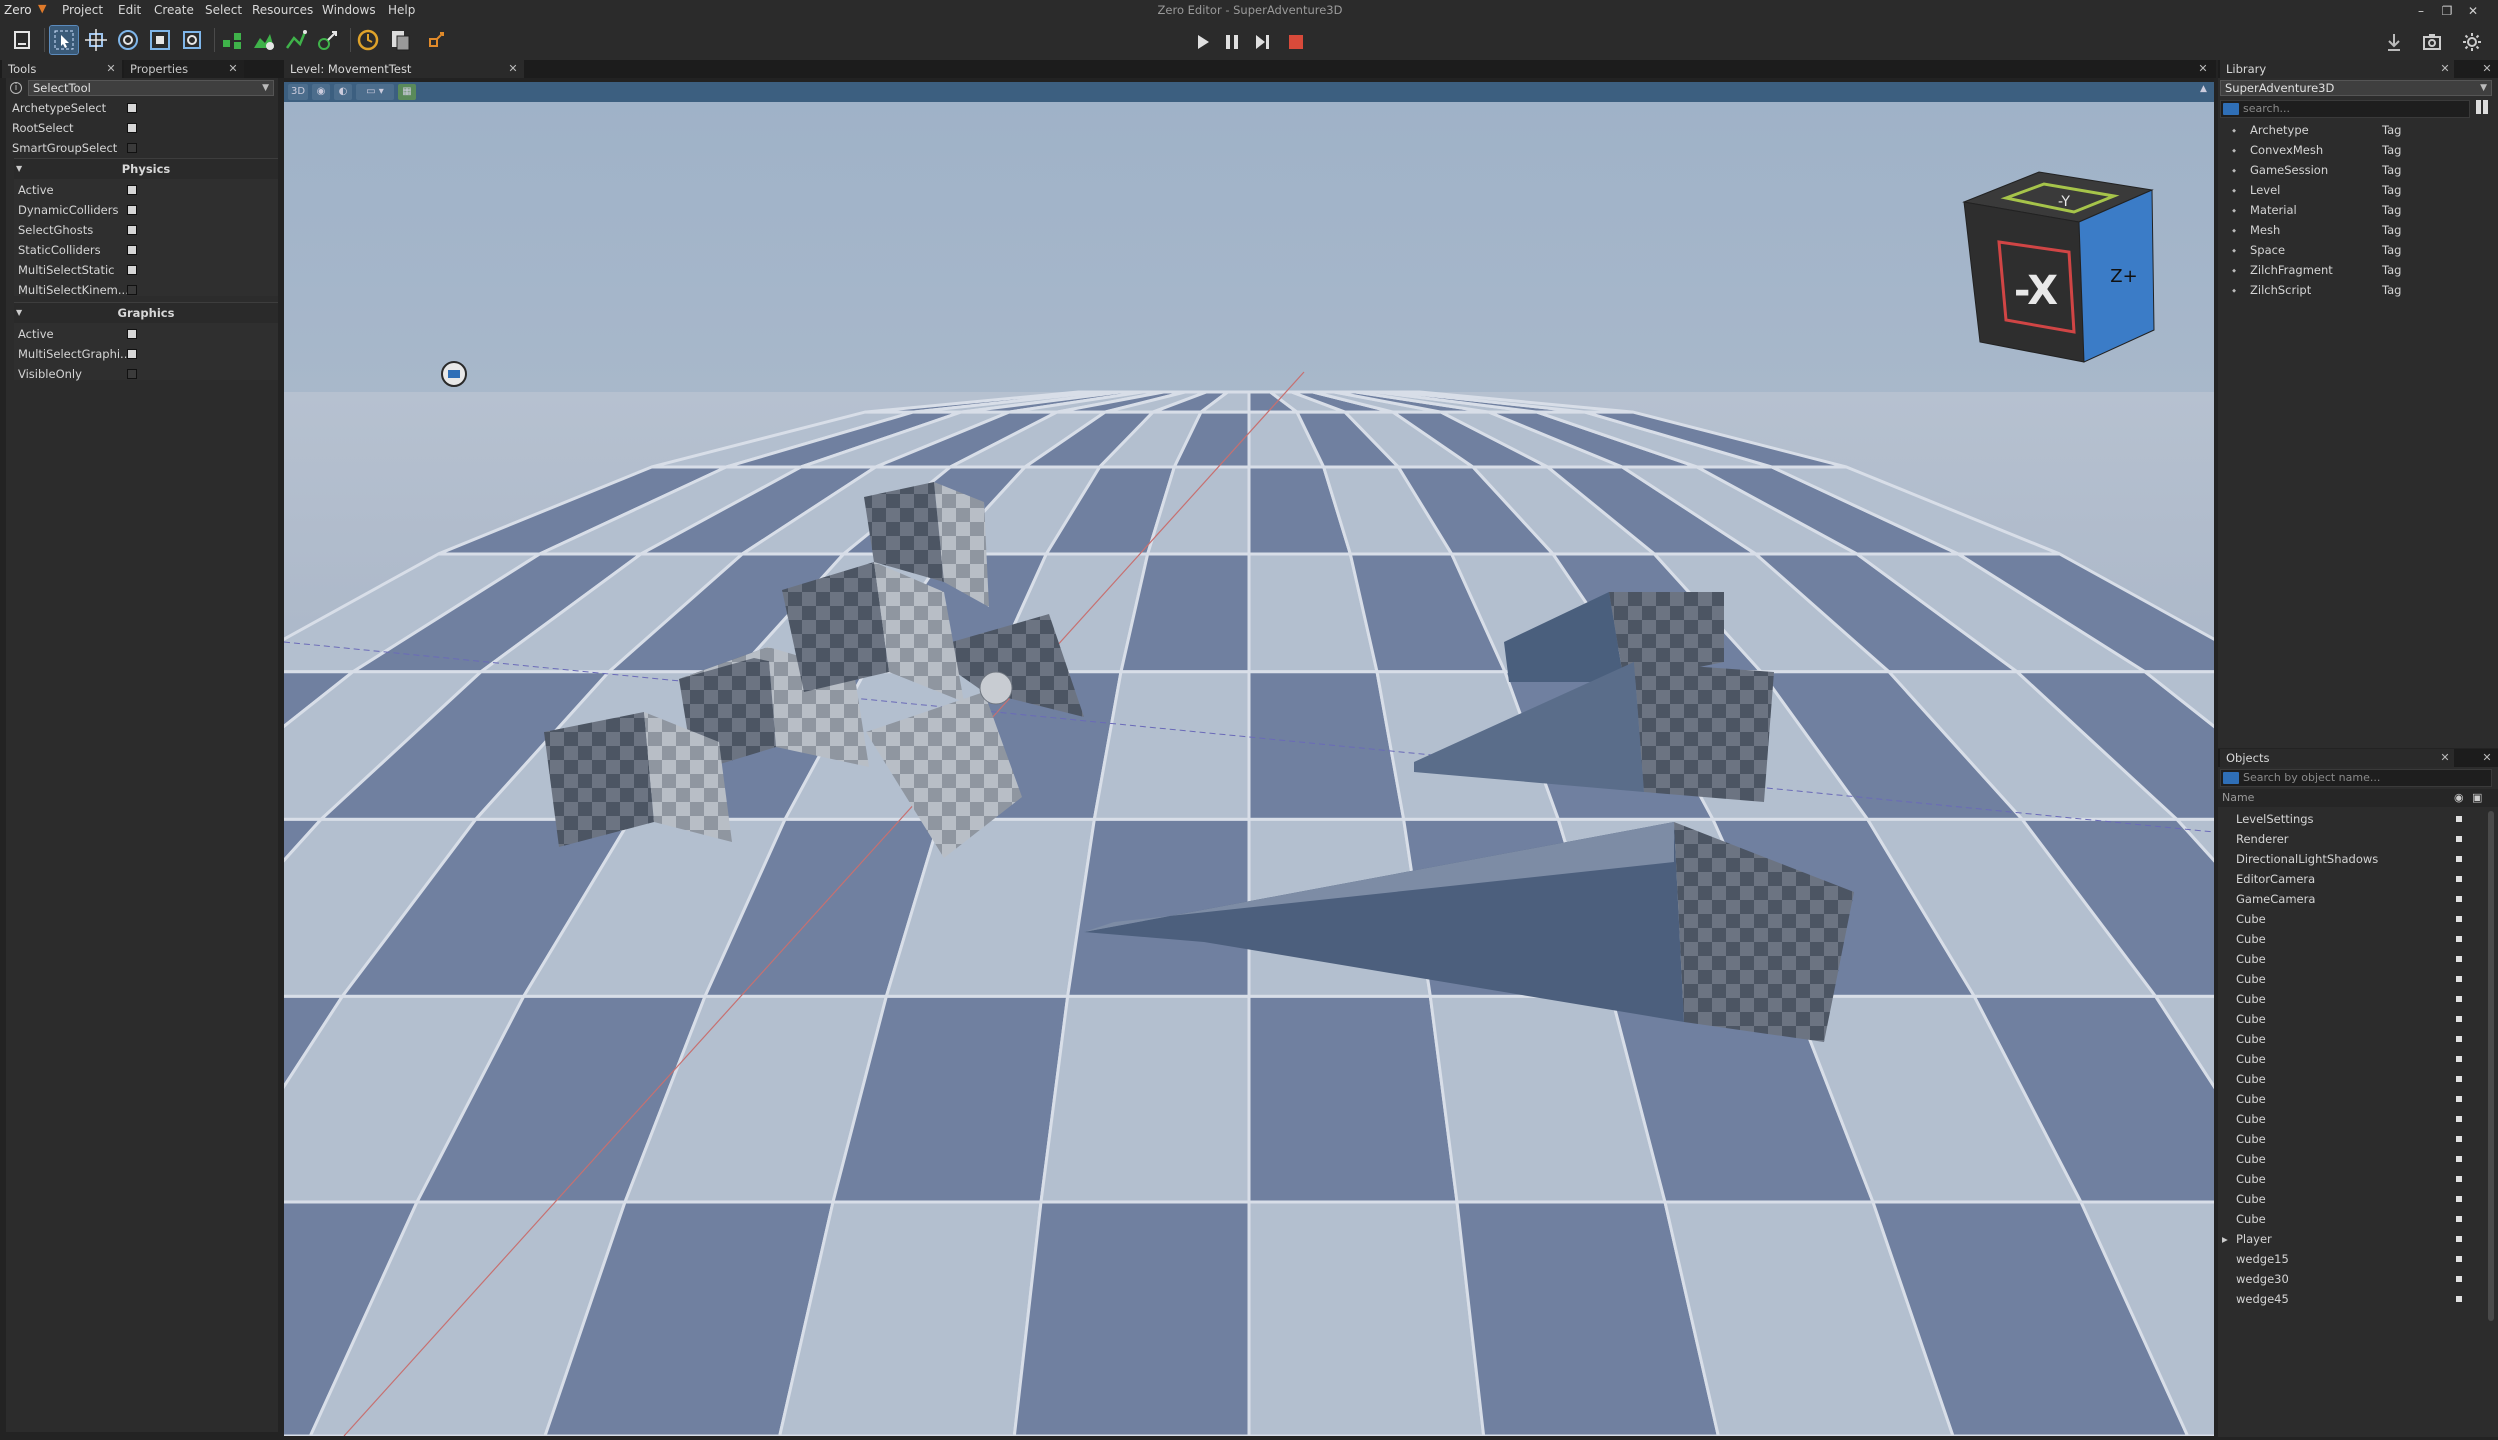 Image resolution: width=2498 pixels, height=1440 pixels. What do you see at coordinates (375, 92) in the screenshot?
I see `lock-dropdown-icon: ▭ ▾` at bounding box center [375, 92].